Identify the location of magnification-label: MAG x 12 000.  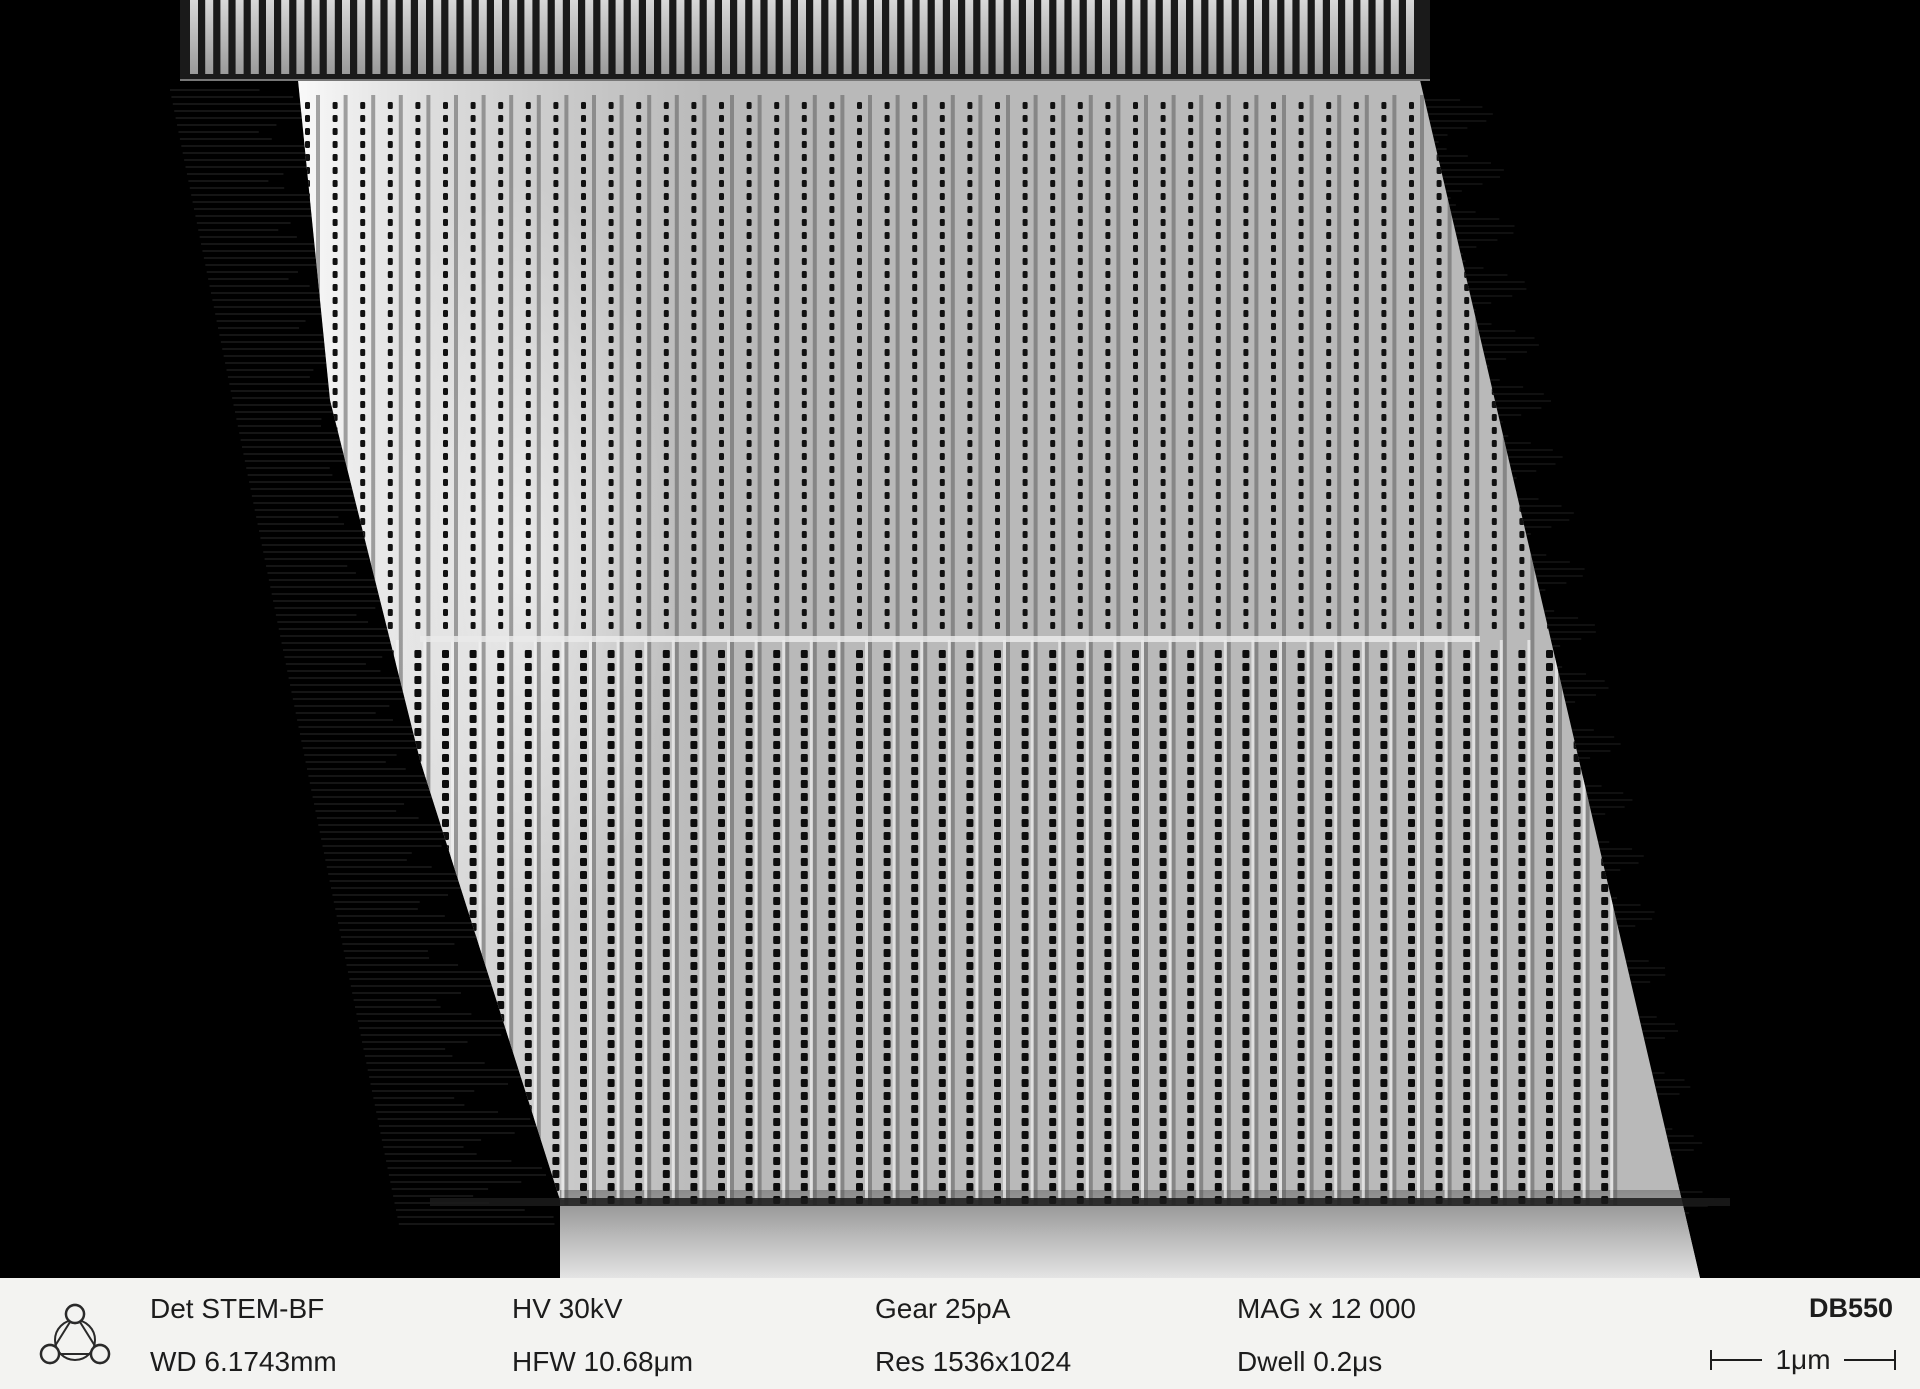
(1326, 1308).